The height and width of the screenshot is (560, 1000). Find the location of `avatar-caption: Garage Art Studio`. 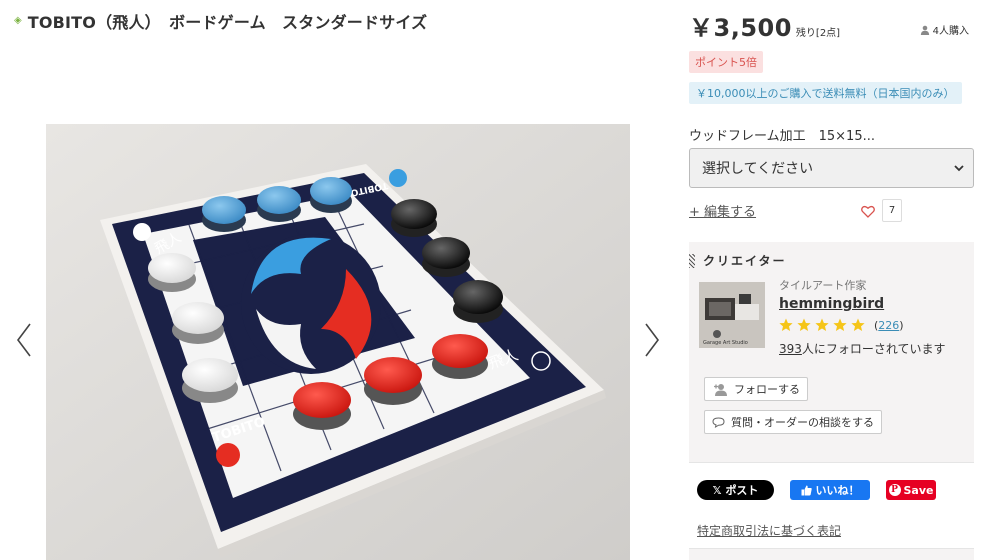

avatar-caption: Garage Art Studio is located at coordinates (725, 343).